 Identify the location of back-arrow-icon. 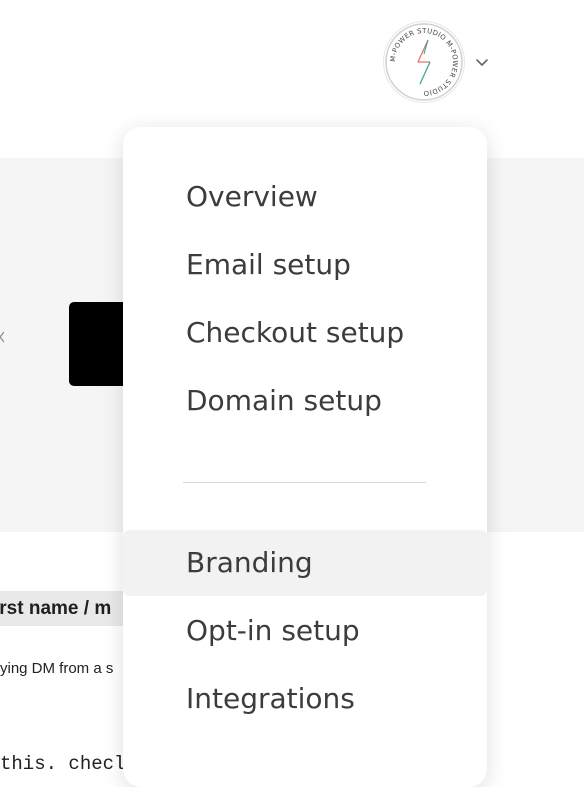
(2, 337).